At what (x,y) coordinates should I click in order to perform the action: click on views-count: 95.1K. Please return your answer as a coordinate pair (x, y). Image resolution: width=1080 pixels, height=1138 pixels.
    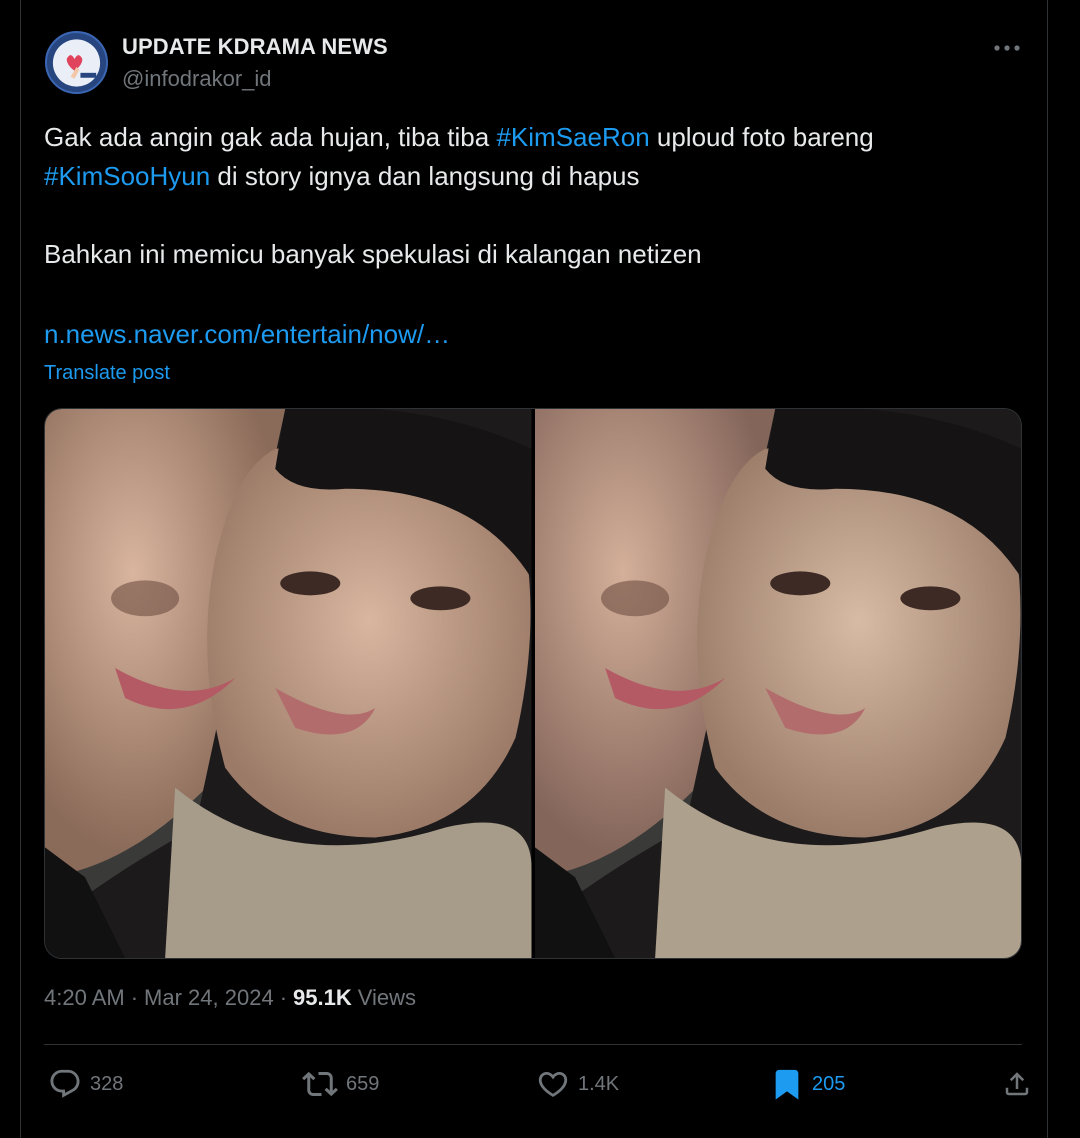
    Looking at the image, I should click on (322, 997).